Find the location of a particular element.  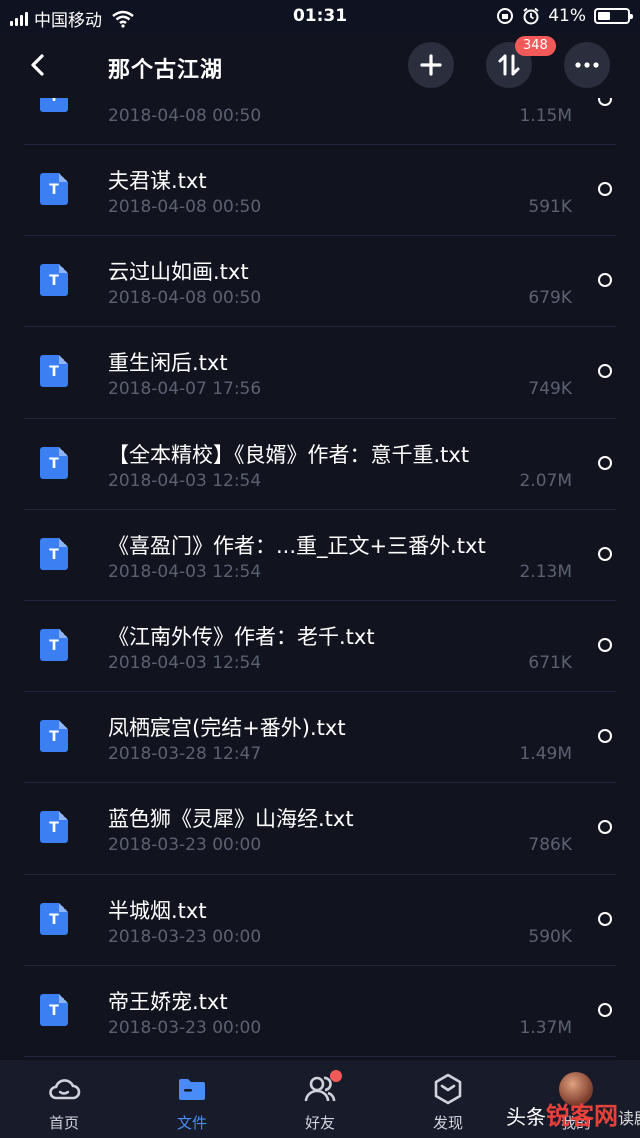

battery-percent: 41% is located at coordinates (567, 16).